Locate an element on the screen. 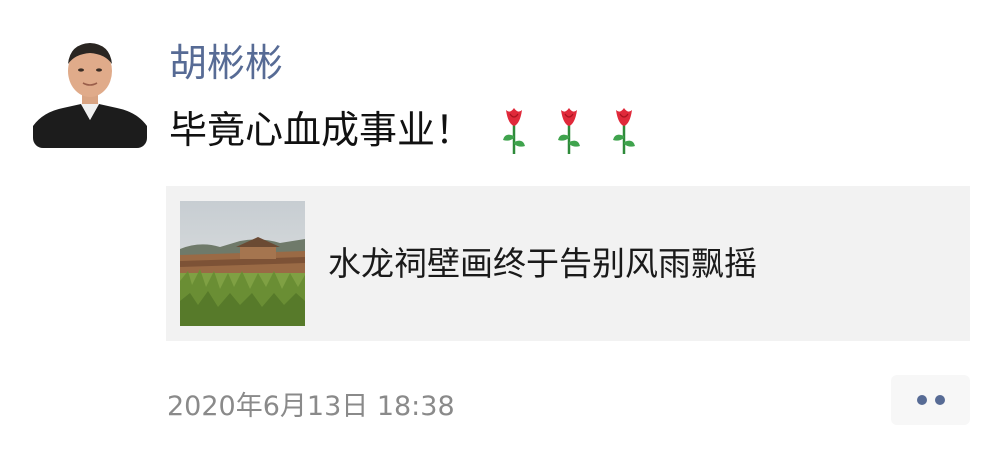 The width and height of the screenshot is (1000, 469). article-title: 水龙祠壁画终于告别风雨飘摇 is located at coordinates (542, 264).